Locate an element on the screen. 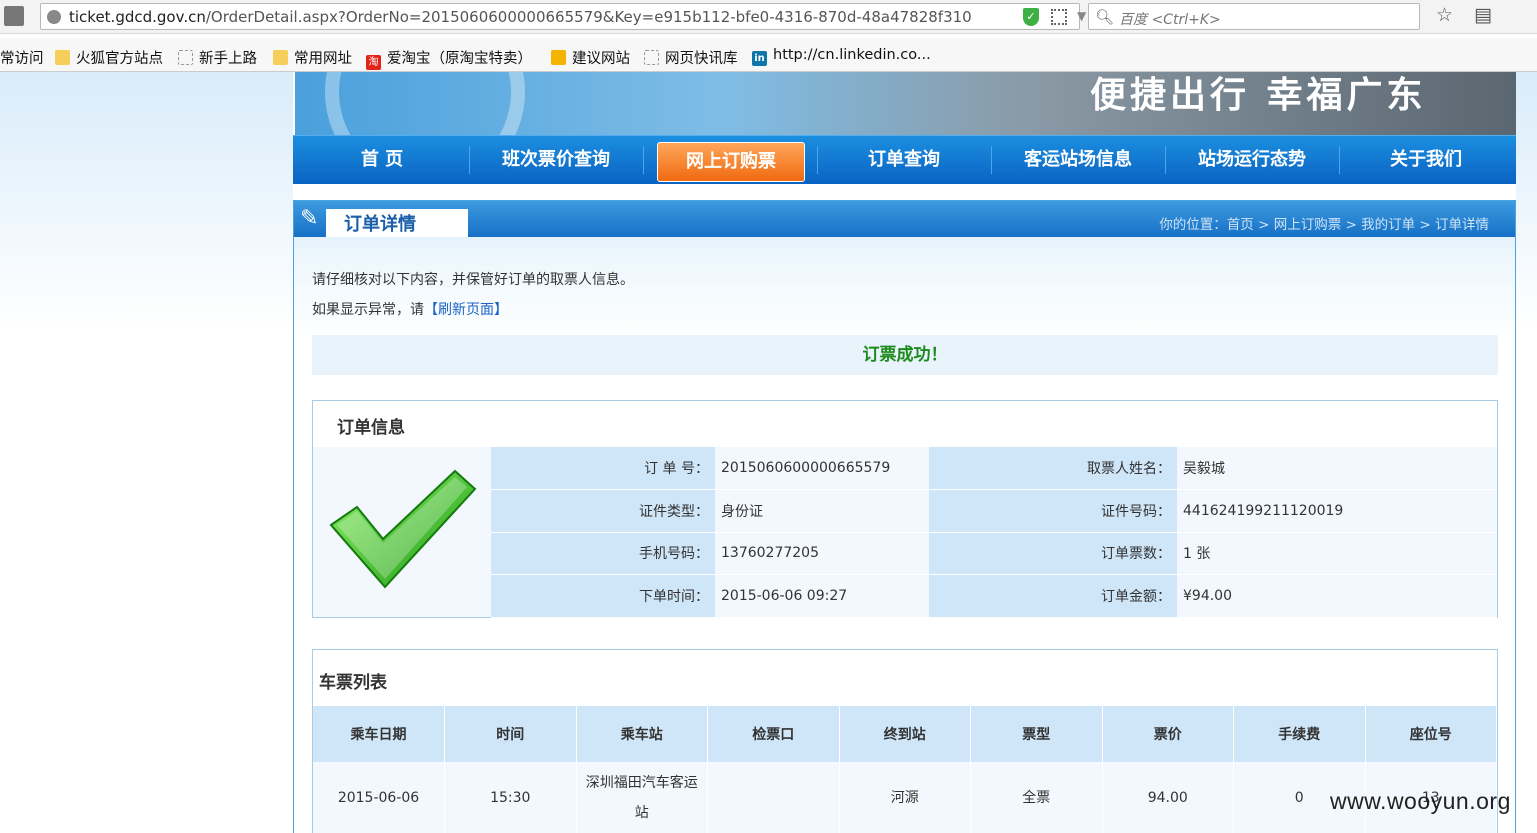 The height and width of the screenshot is (833, 1537). taobao-icon: 淘 is located at coordinates (373, 62).